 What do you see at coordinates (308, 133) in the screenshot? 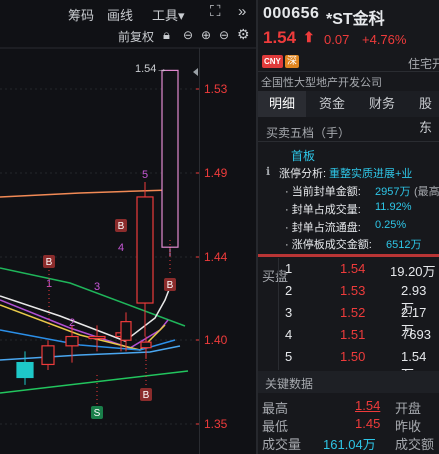
I see `order-book-title: 买卖五档（手）` at bounding box center [308, 133].